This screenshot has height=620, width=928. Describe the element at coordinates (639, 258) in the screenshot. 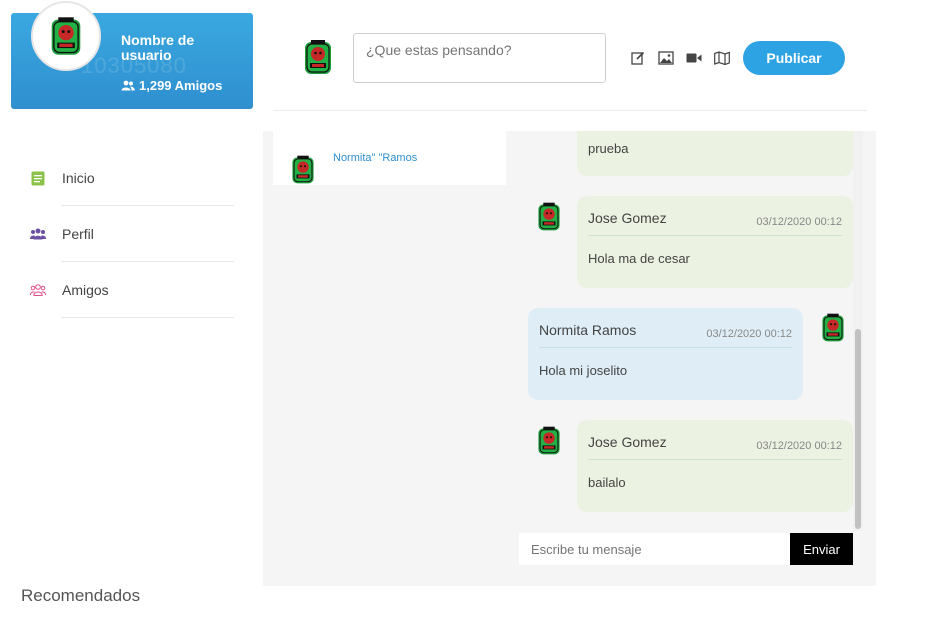

I see `message-text: Hola ma de cesar` at that location.